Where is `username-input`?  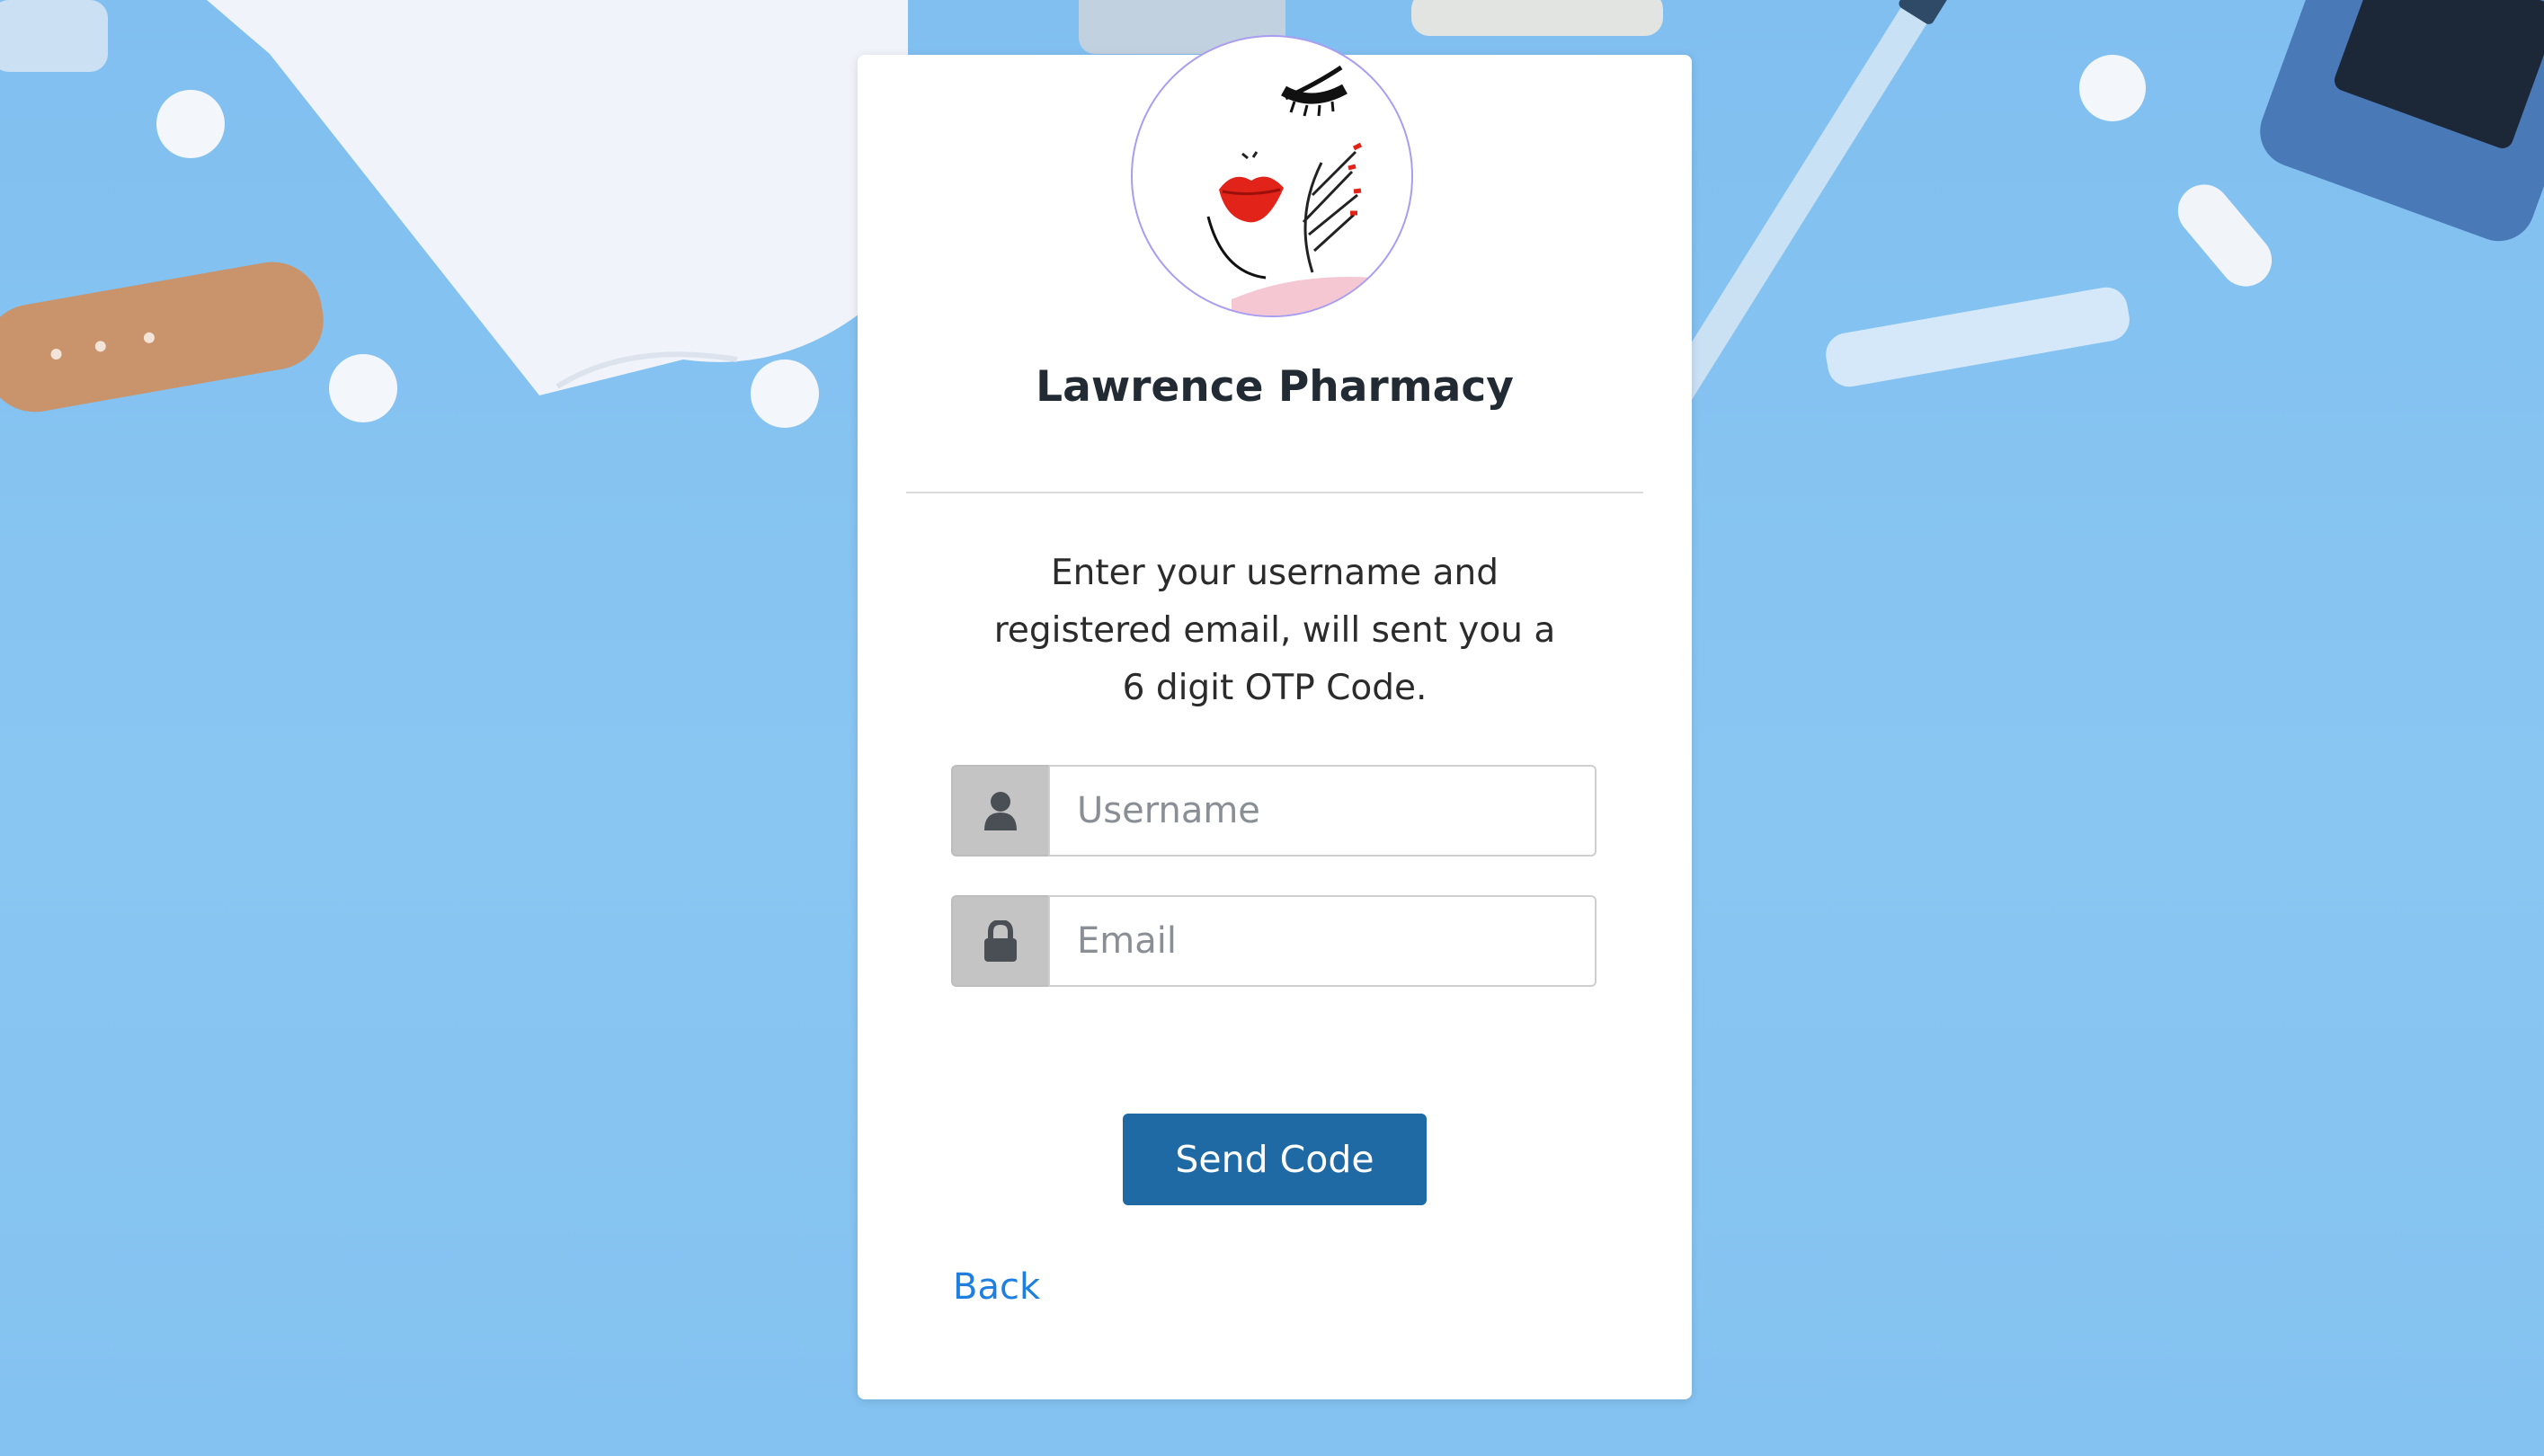
username-input is located at coordinates (1322, 811).